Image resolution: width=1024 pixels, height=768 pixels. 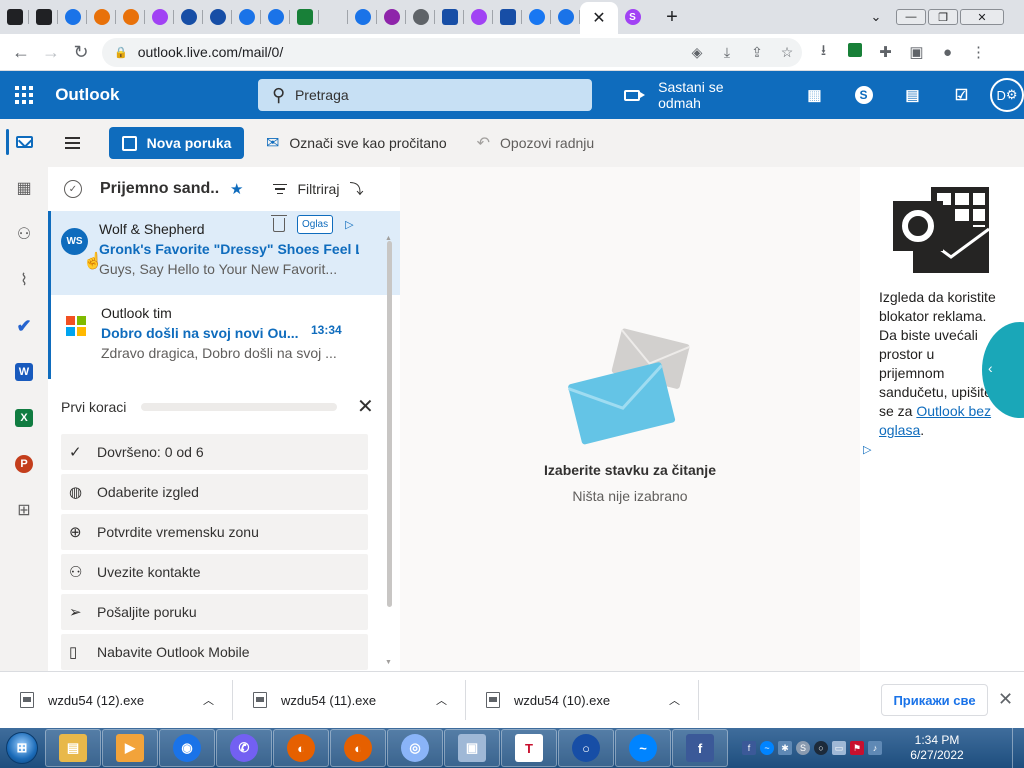 I want to click on rail-todo: ✔, so click(x=24, y=326).